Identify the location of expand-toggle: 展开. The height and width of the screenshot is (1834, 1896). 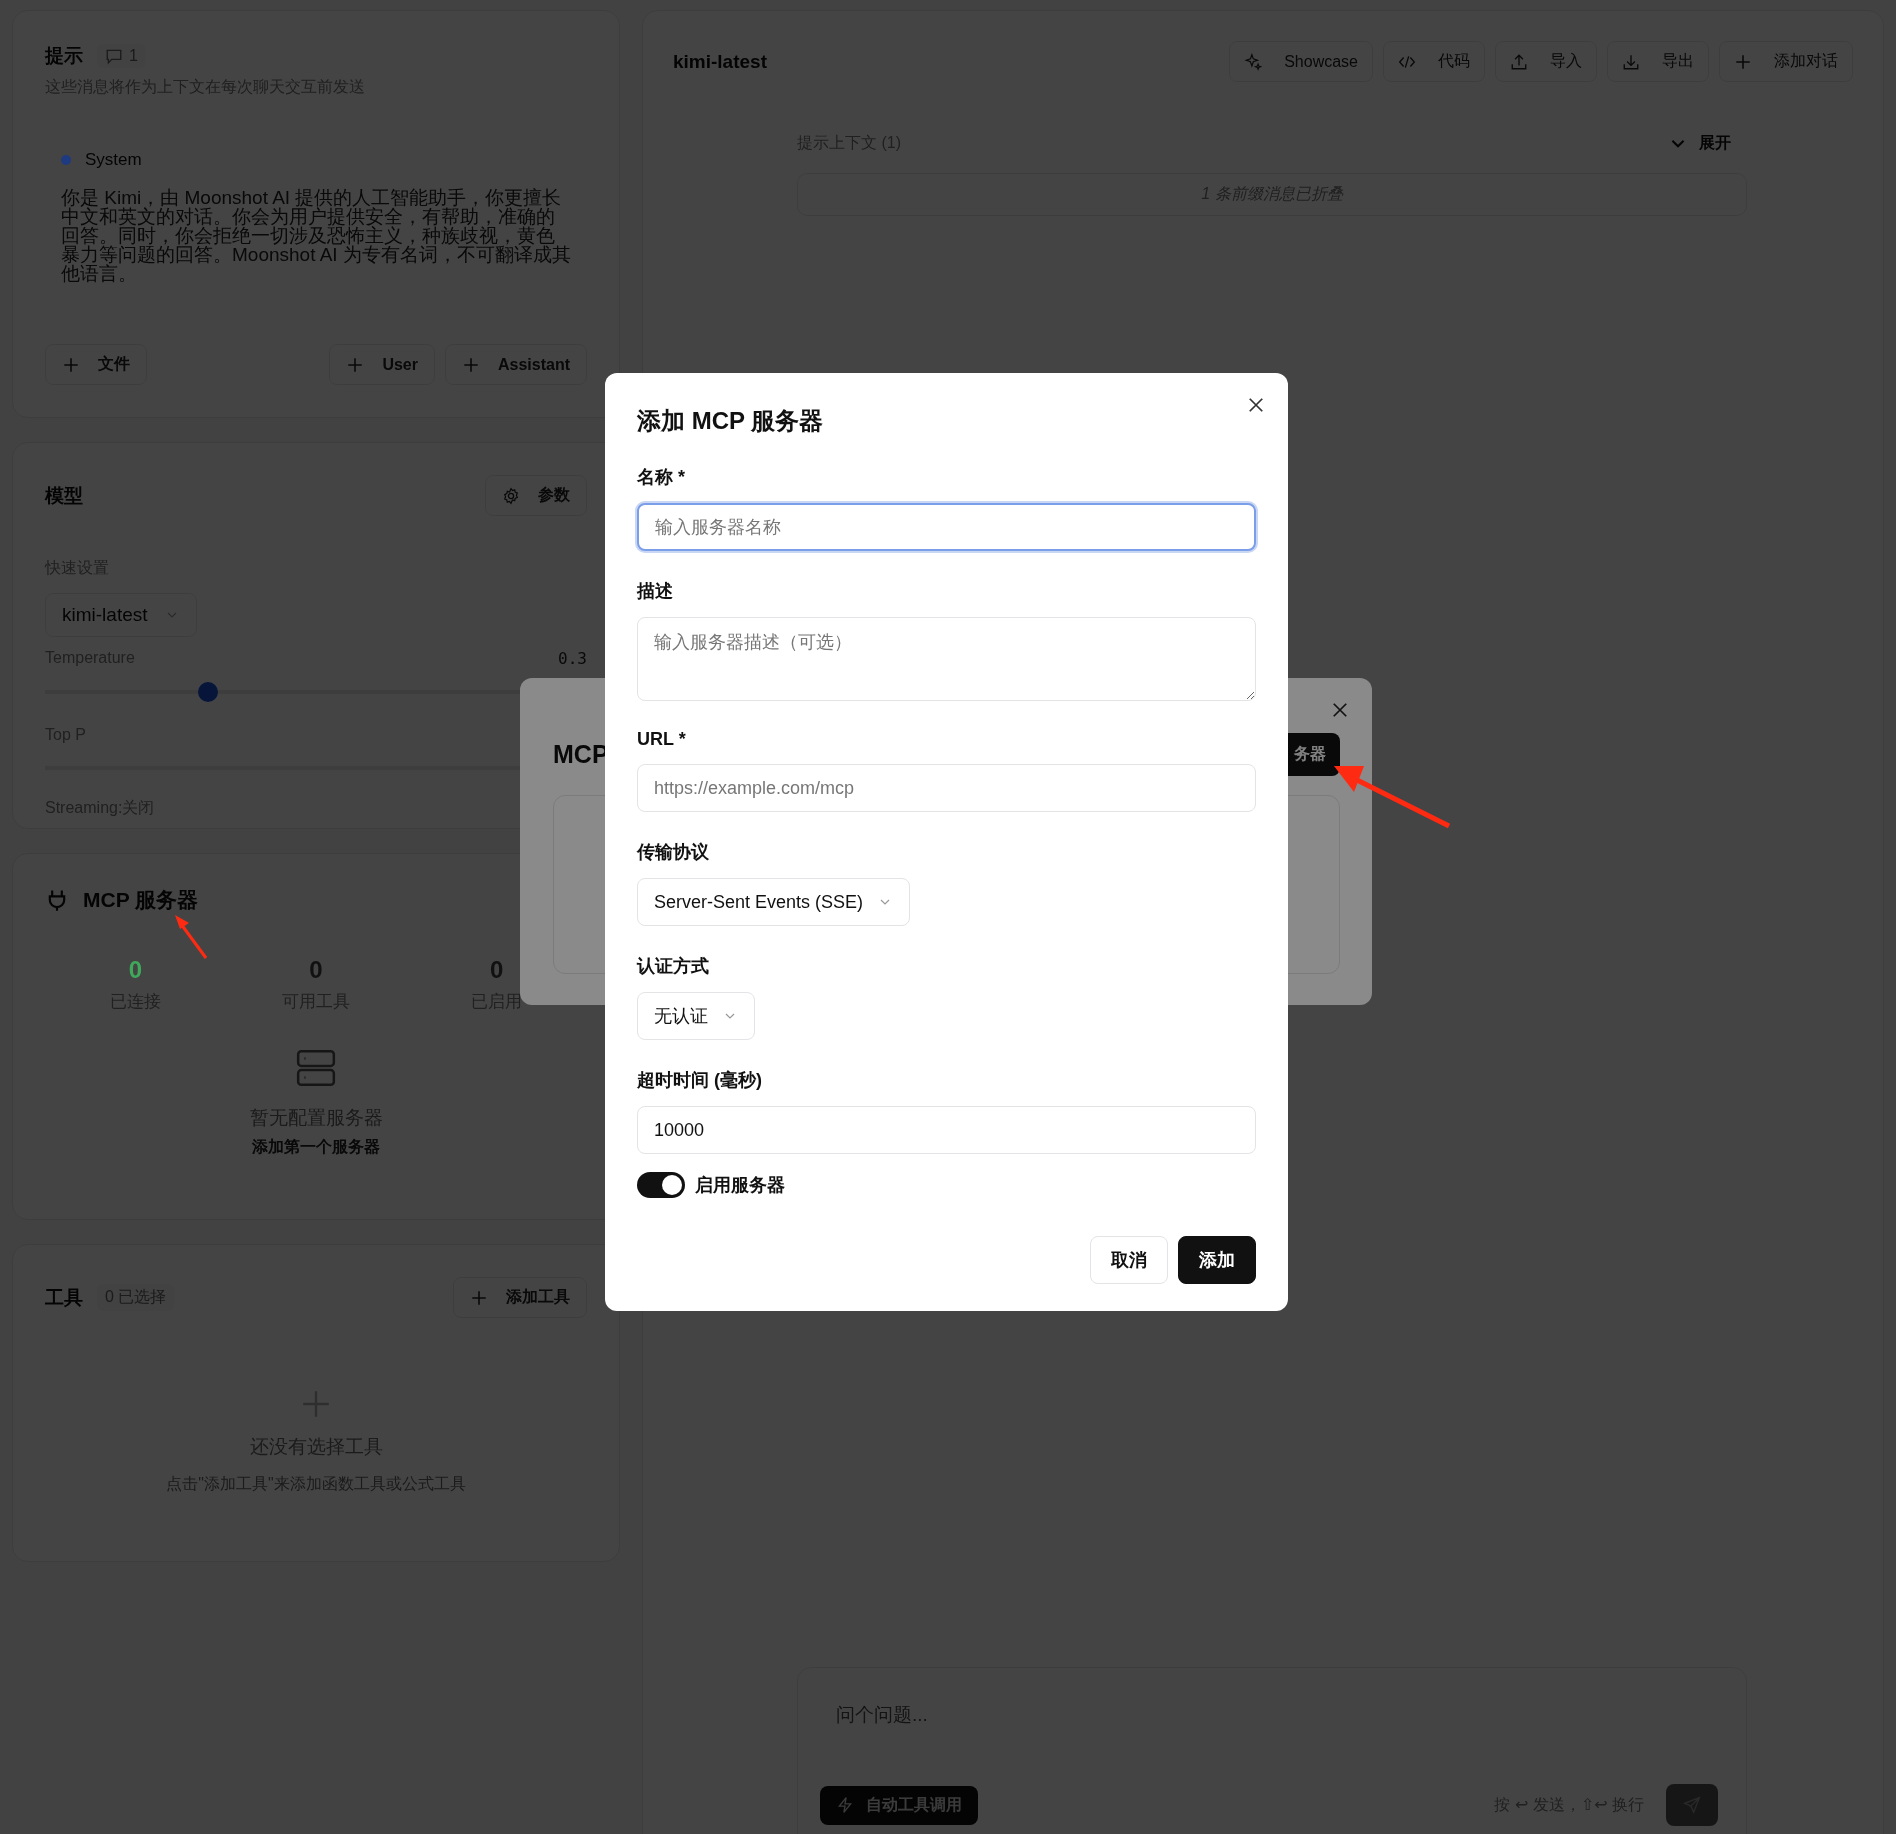
(1701, 143).